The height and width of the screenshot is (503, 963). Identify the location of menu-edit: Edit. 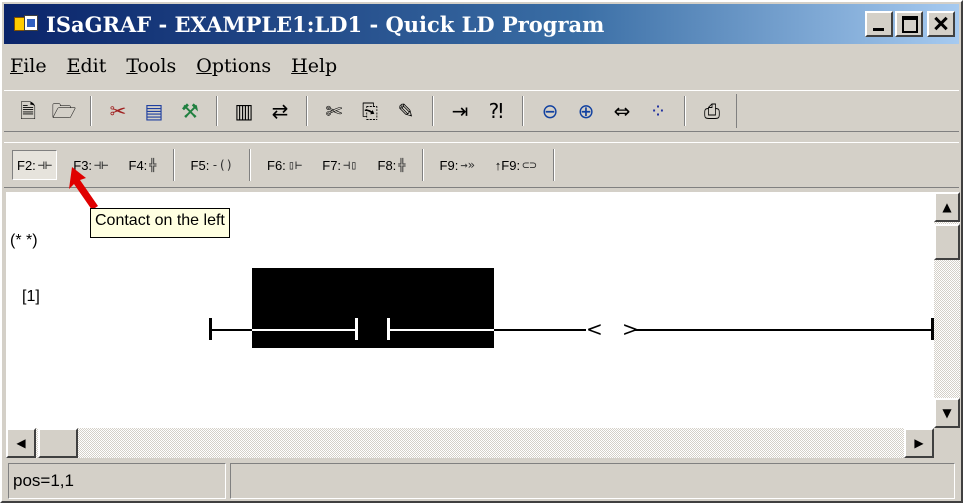
(87, 66).